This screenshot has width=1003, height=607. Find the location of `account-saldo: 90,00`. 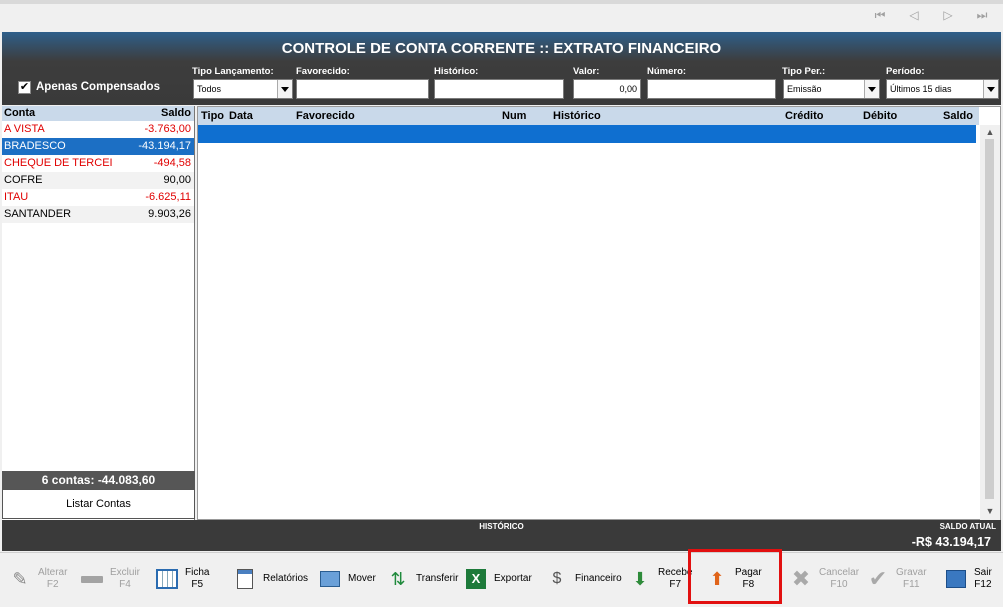

account-saldo: 90,00 is located at coordinates (177, 180).